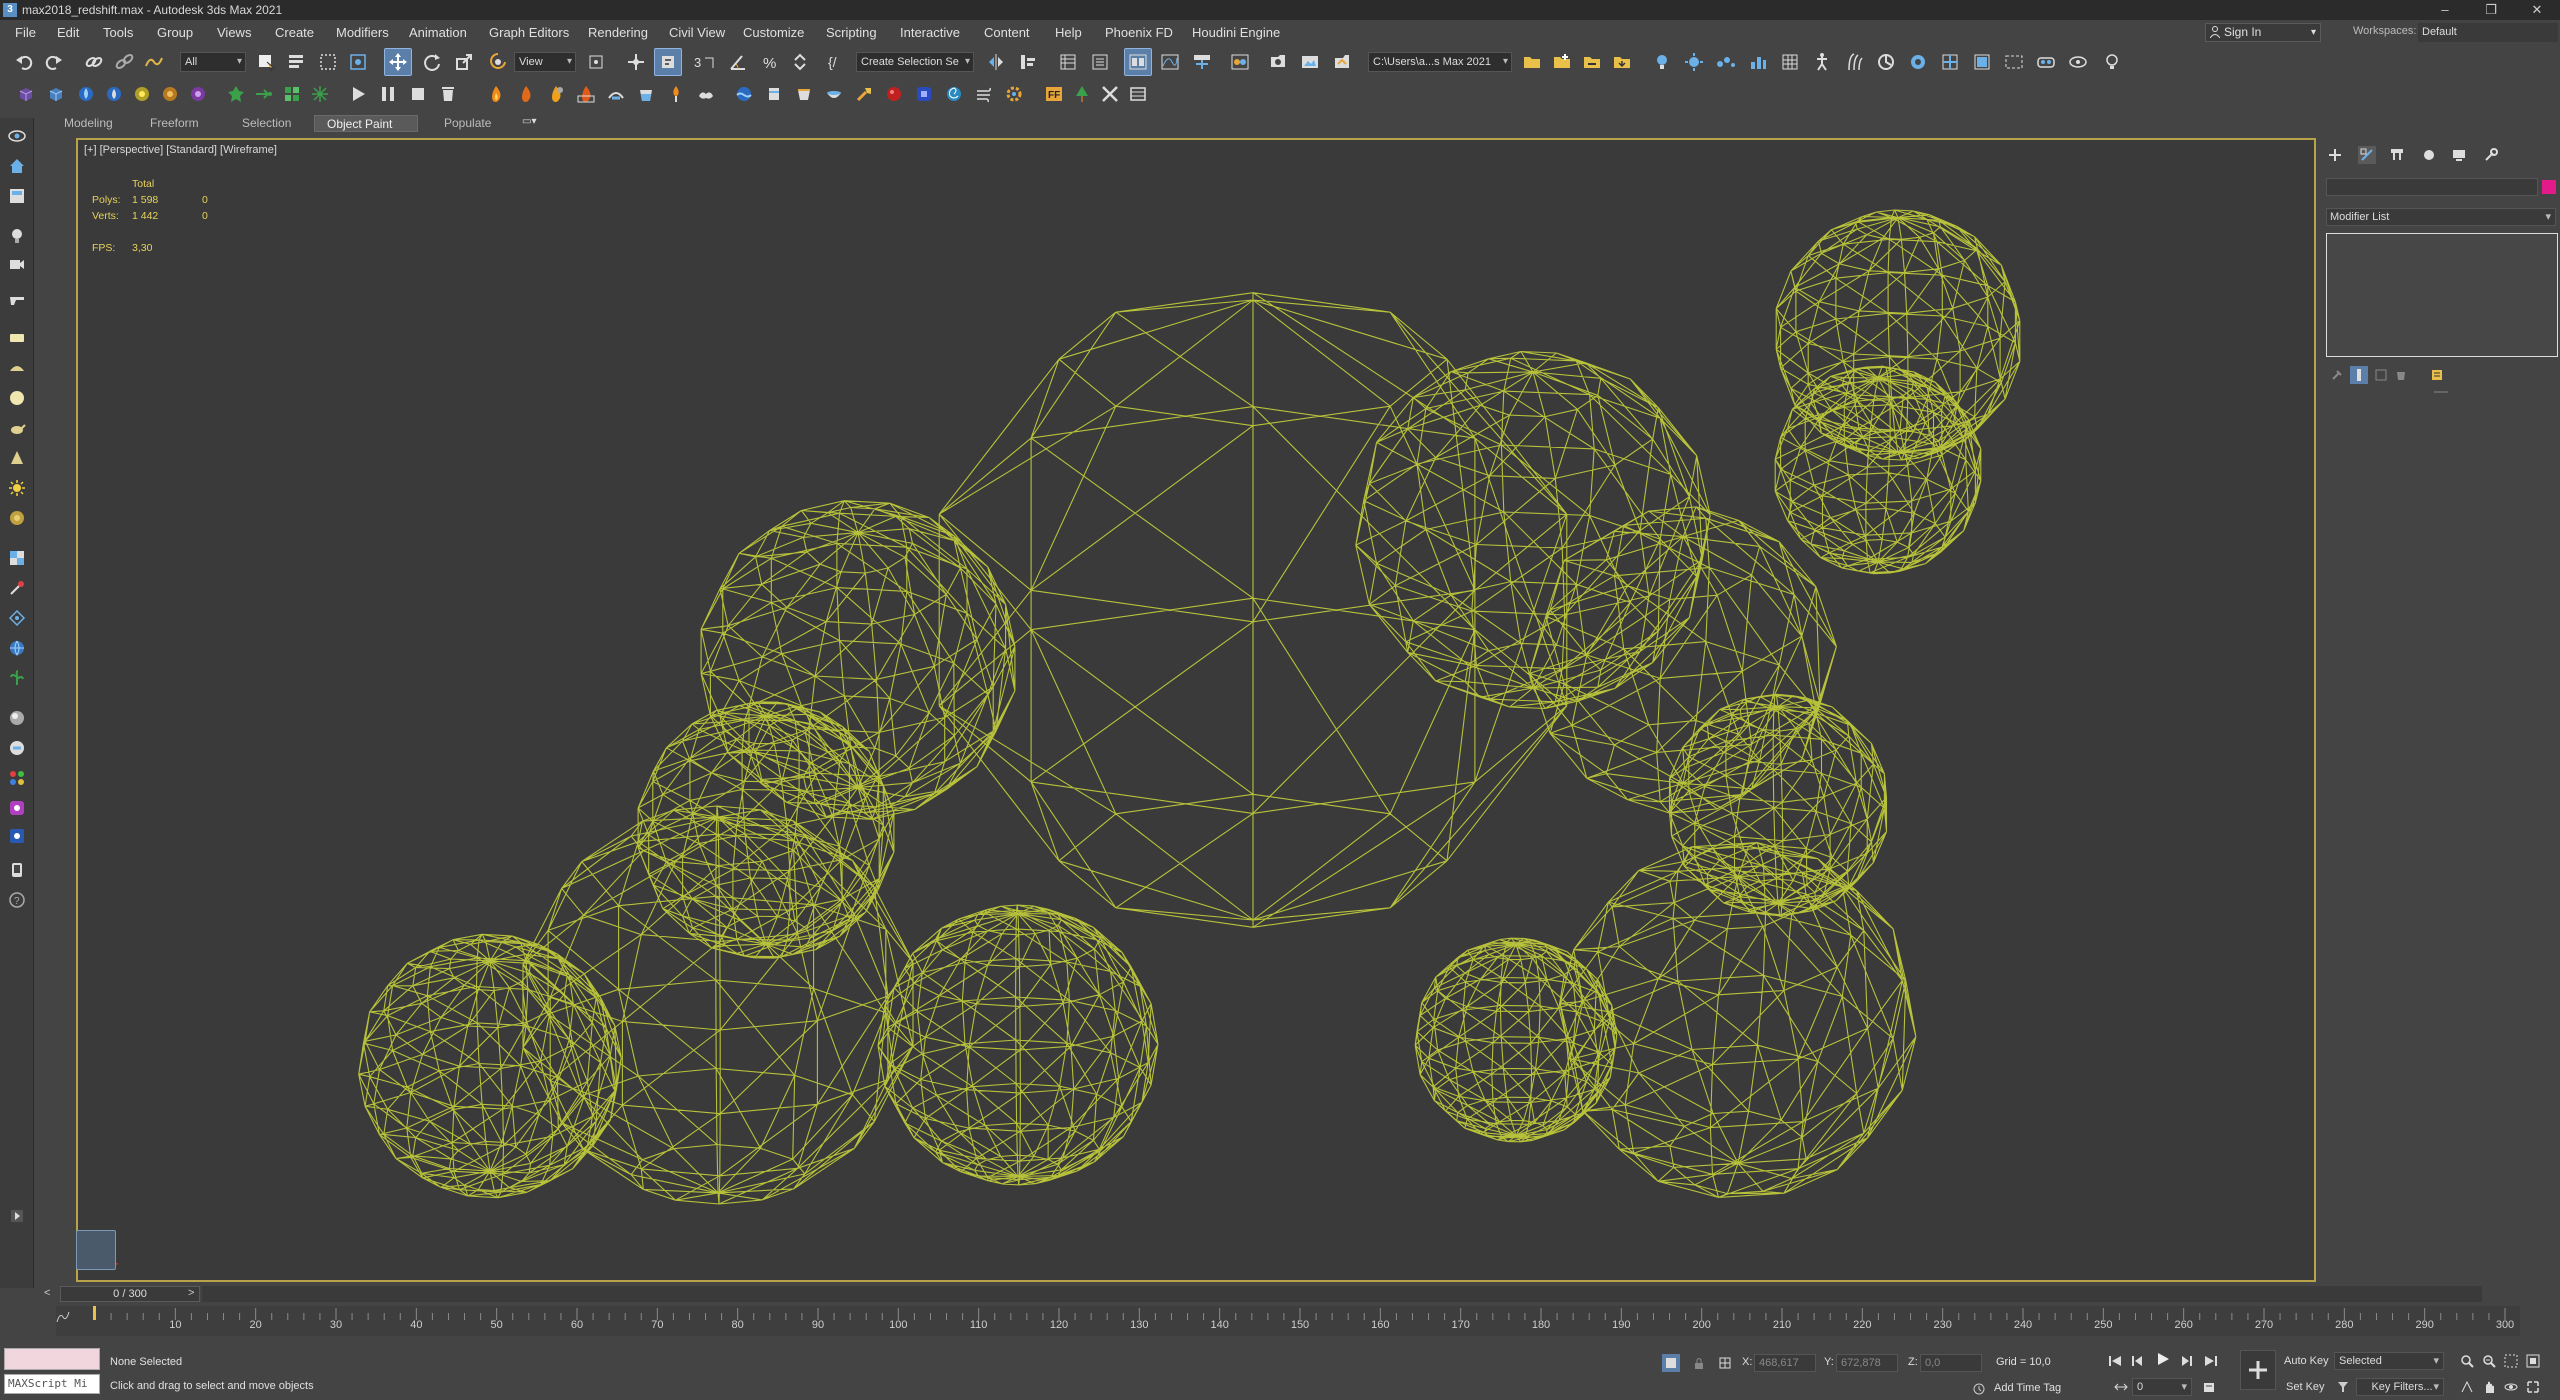  I want to click on workspace-select: Default, so click(2488, 32).